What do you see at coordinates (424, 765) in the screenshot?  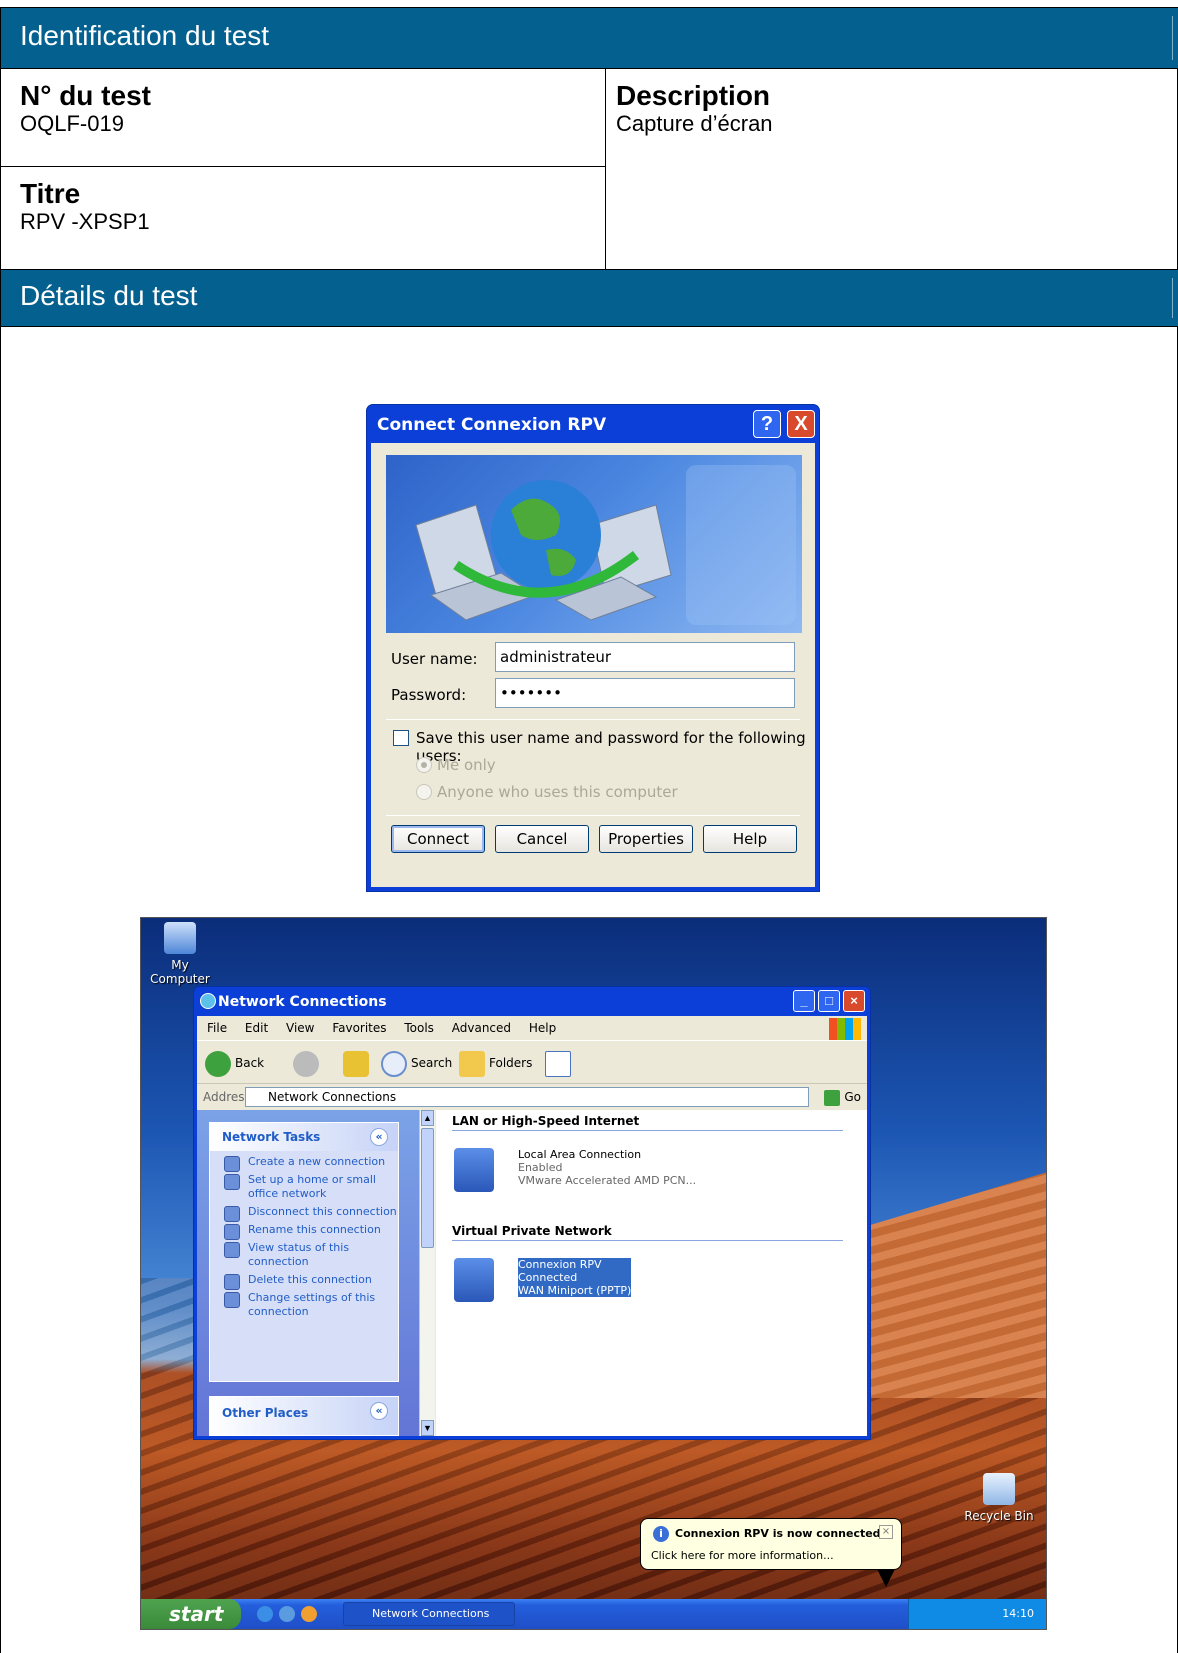 I see `radio-me-only` at bounding box center [424, 765].